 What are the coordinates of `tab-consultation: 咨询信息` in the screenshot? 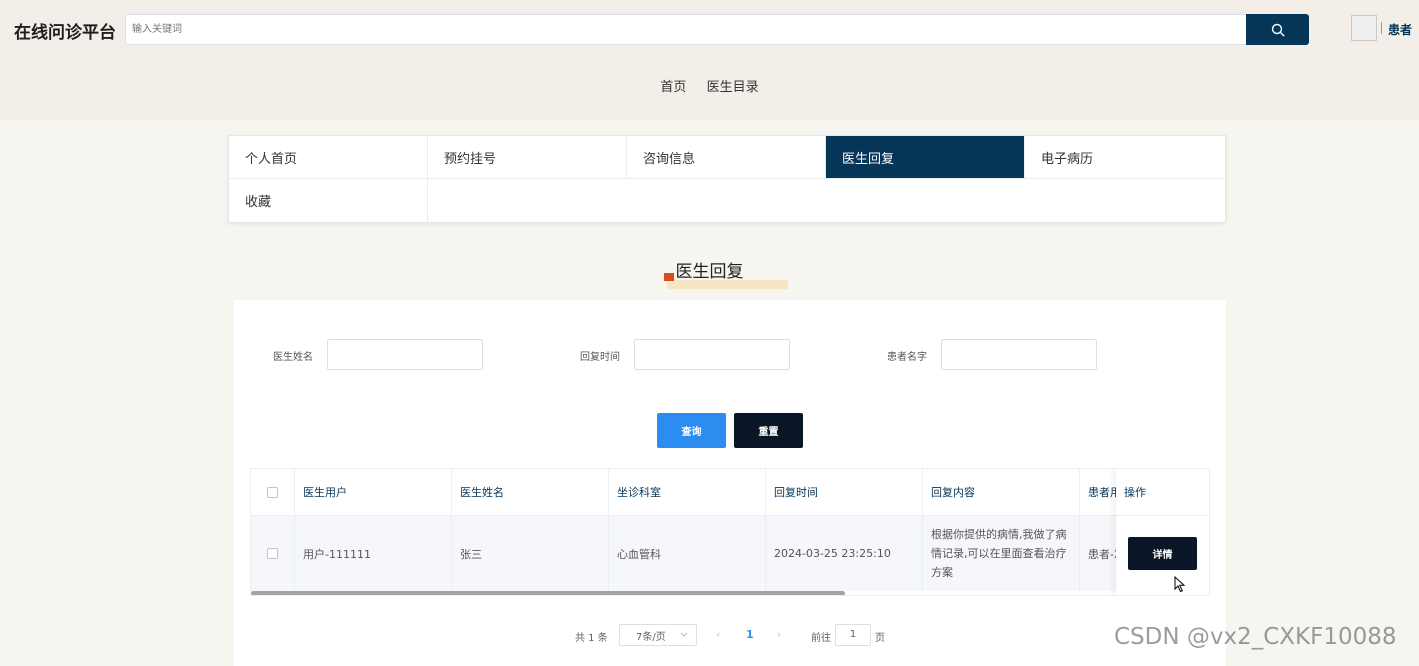 It's located at (726, 157).